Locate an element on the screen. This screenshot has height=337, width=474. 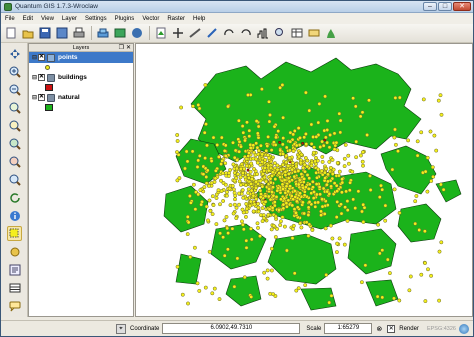
menu-vector: Vector is located at coordinates (150, 19).